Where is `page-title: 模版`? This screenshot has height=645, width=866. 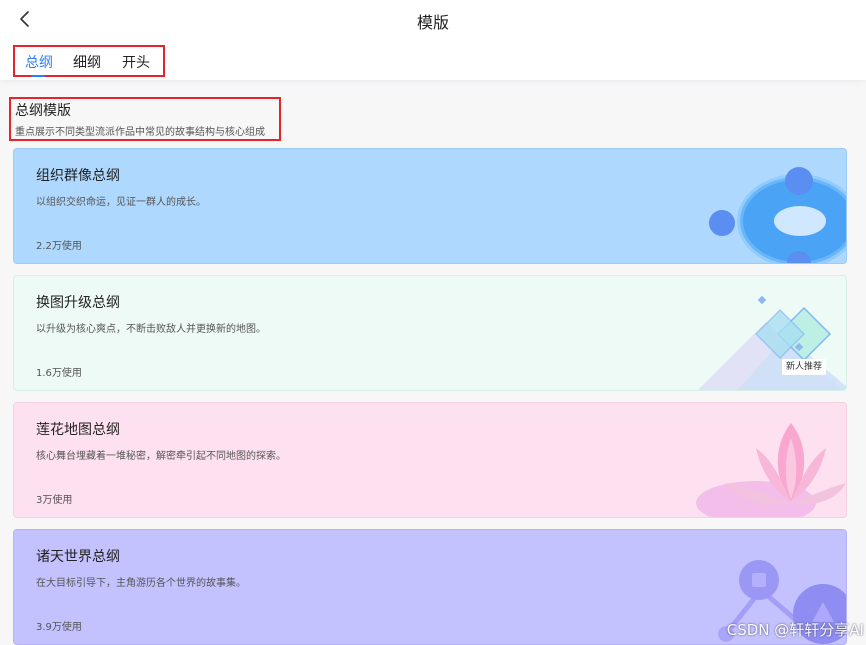
page-title: 模版 is located at coordinates (432, 22).